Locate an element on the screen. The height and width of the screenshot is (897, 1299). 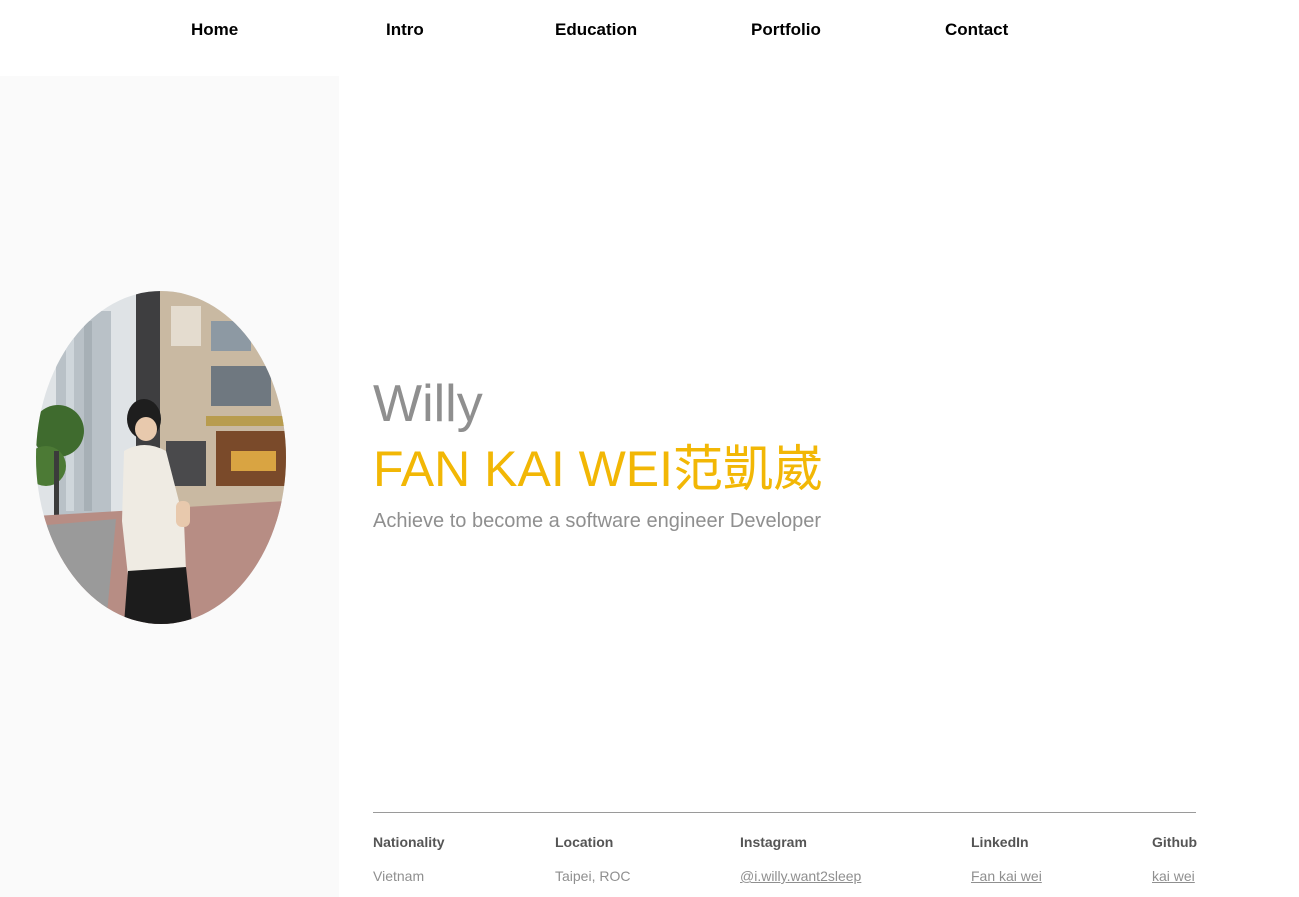
info-label: Instagram is located at coordinates (773, 842).